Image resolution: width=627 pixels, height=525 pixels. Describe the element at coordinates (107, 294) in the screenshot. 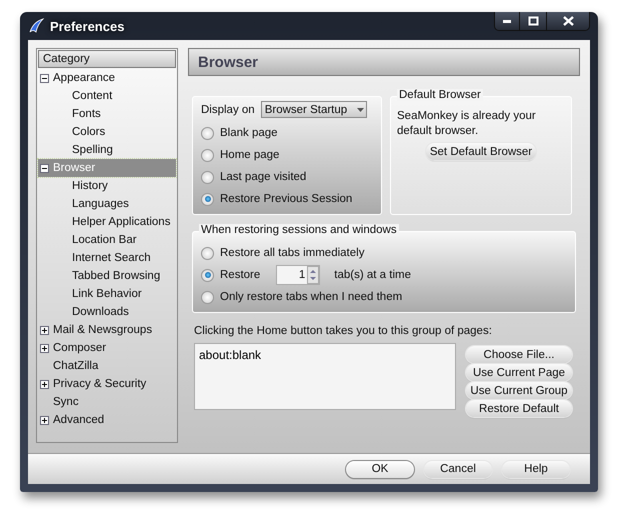

I see `tree-item: Link Behavior` at that location.